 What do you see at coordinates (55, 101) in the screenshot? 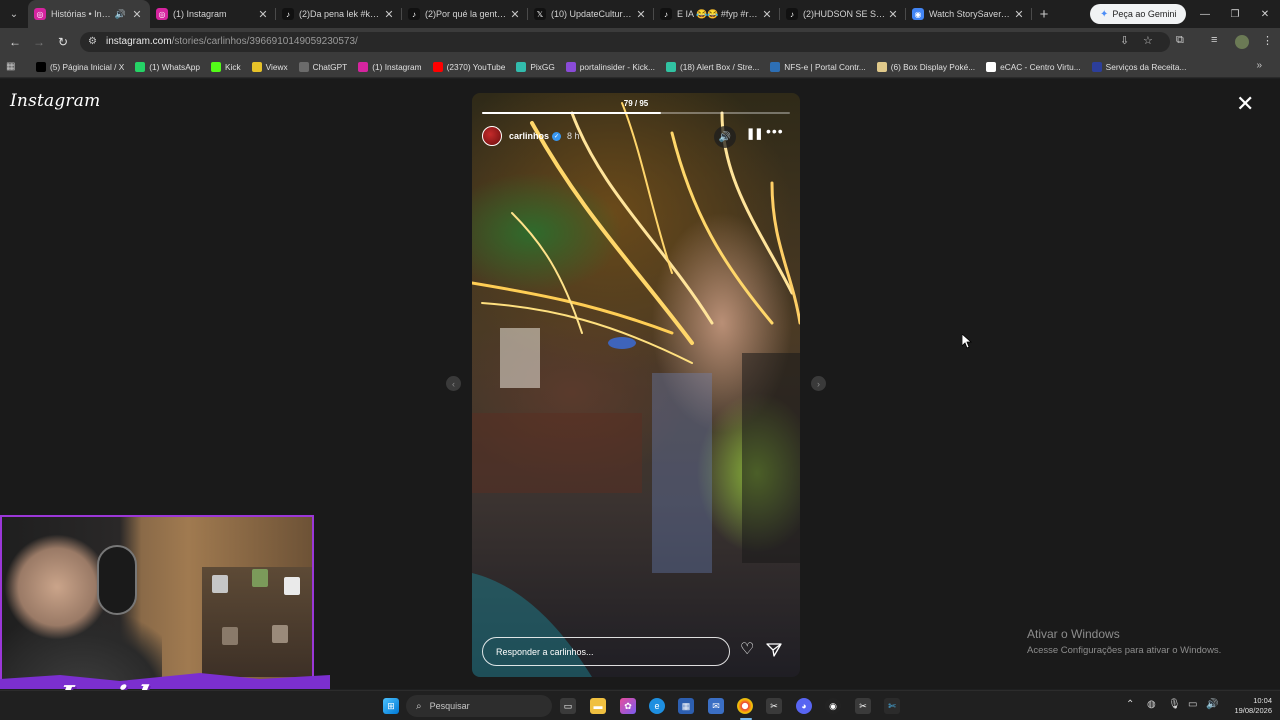
I see `instagram-logo: Instagram` at bounding box center [55, 101].